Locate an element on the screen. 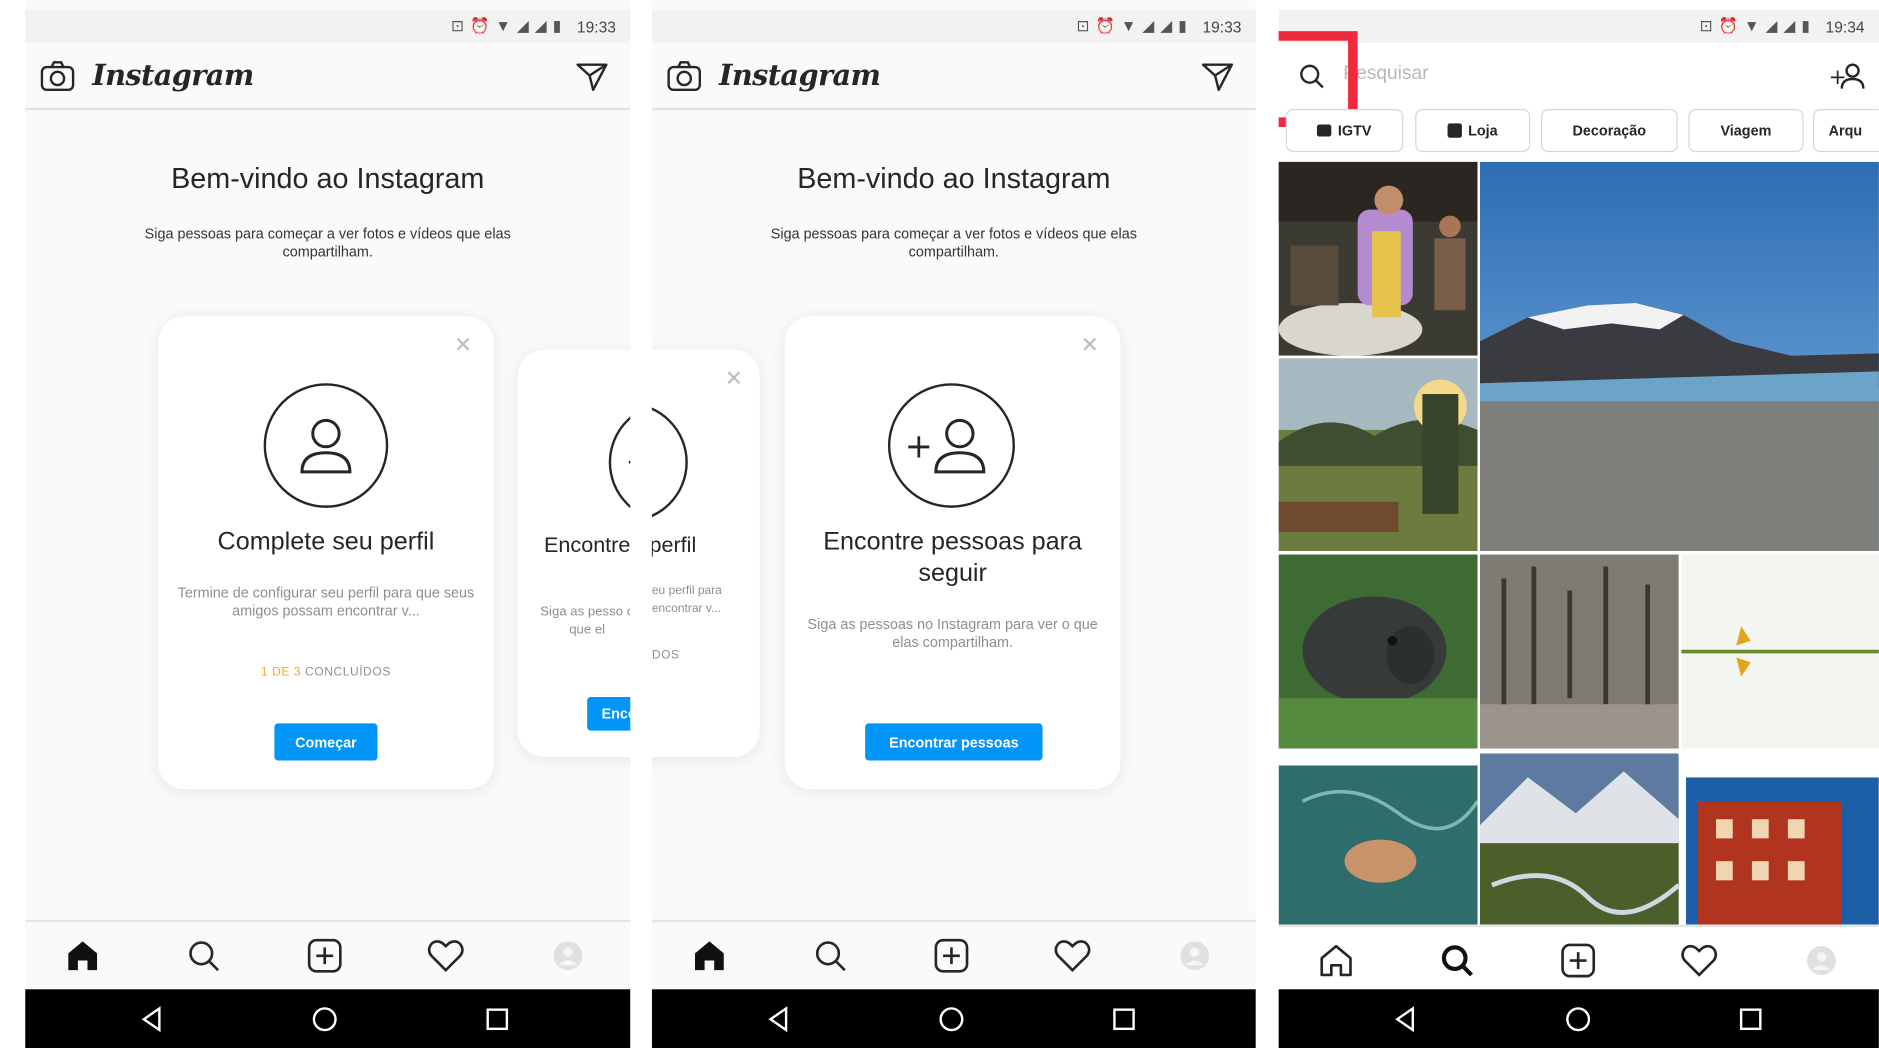 The image size is (1879, 1048). igtv-icon is located at coordinates (1324, 130).